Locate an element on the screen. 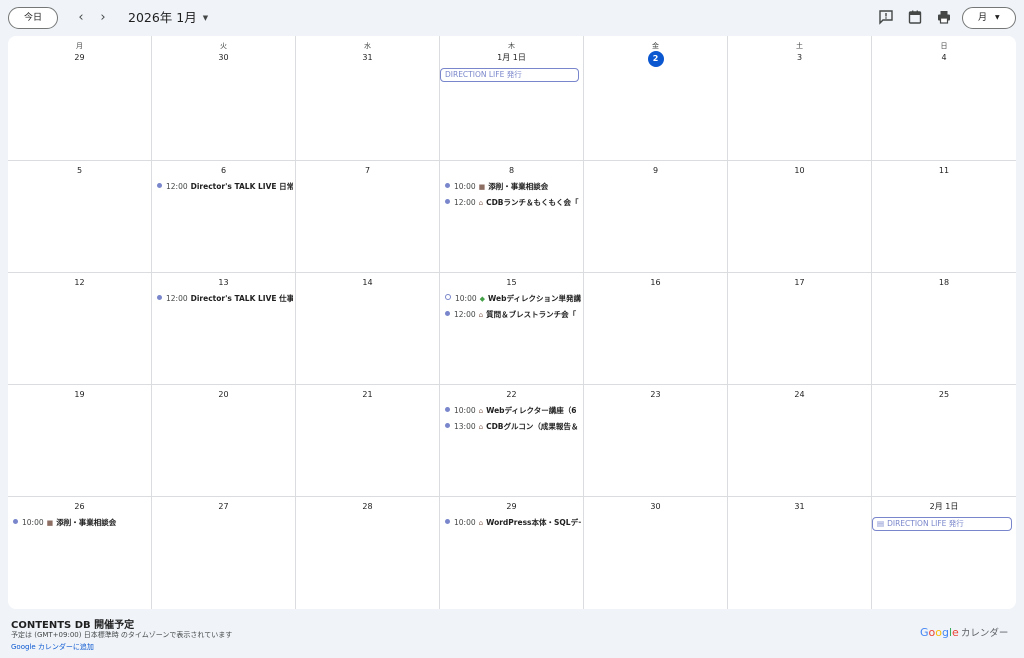 This screenshot has height=658, width=1024. event-title: 添削・事業相談会 is located at coordinates (518, 186).